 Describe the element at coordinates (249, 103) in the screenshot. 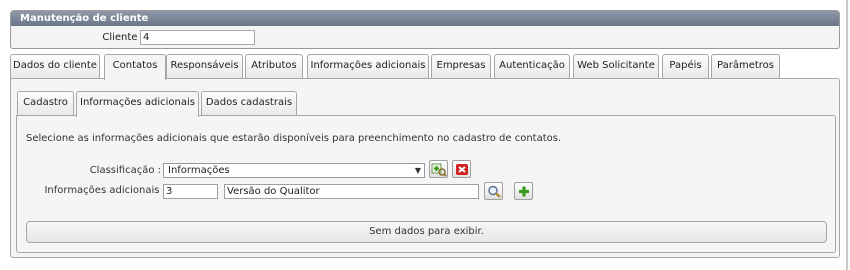

I see `subtab-dados-cadastrais: Dados cadastrais` at that location.